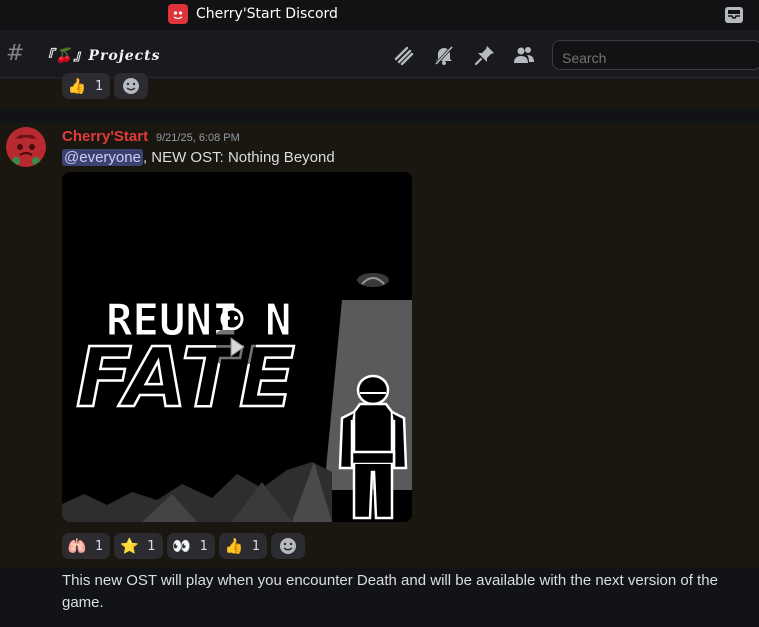  I want to click on channel-name: 『🍒』𝑷𝒓𝒐𝒋𝒆𝒄𝒕𝒔, so click(100, 56).